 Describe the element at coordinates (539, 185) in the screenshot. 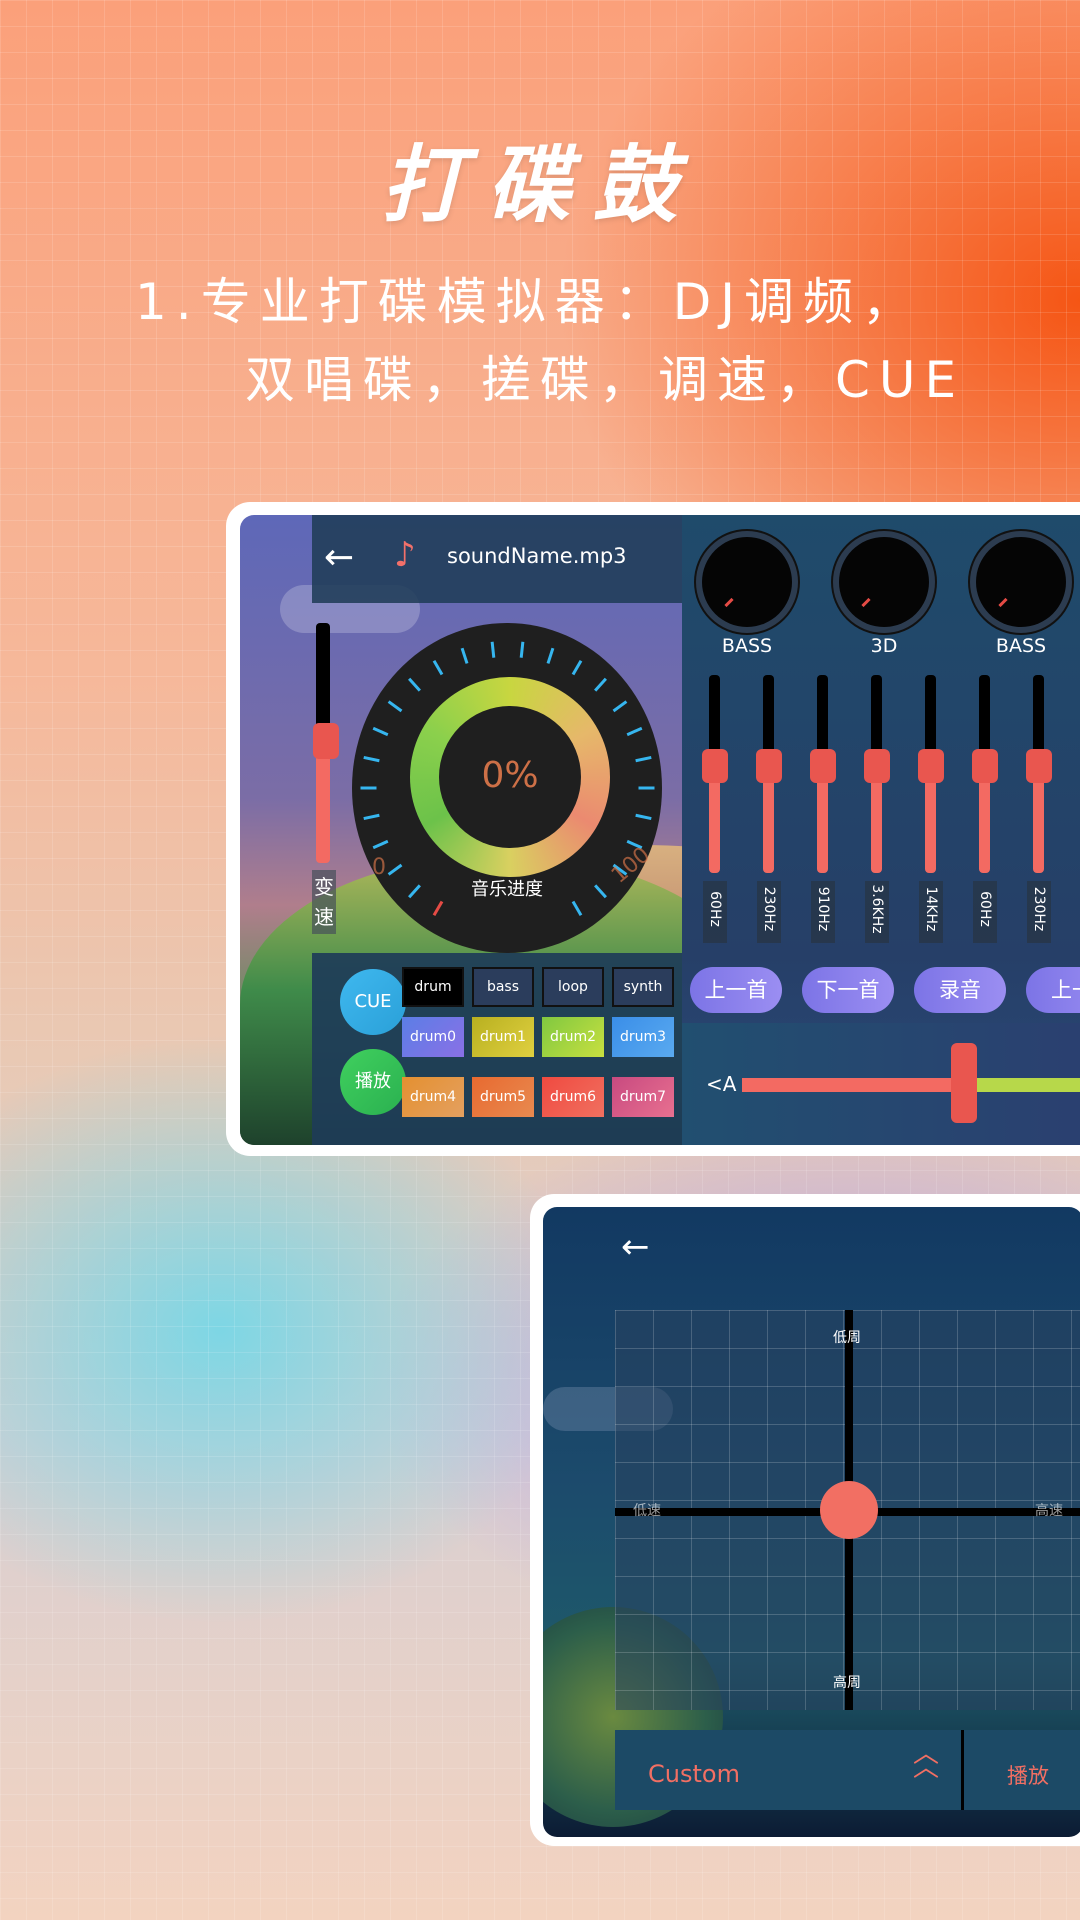

I see `headline-title: 打碟鼓` at that location.